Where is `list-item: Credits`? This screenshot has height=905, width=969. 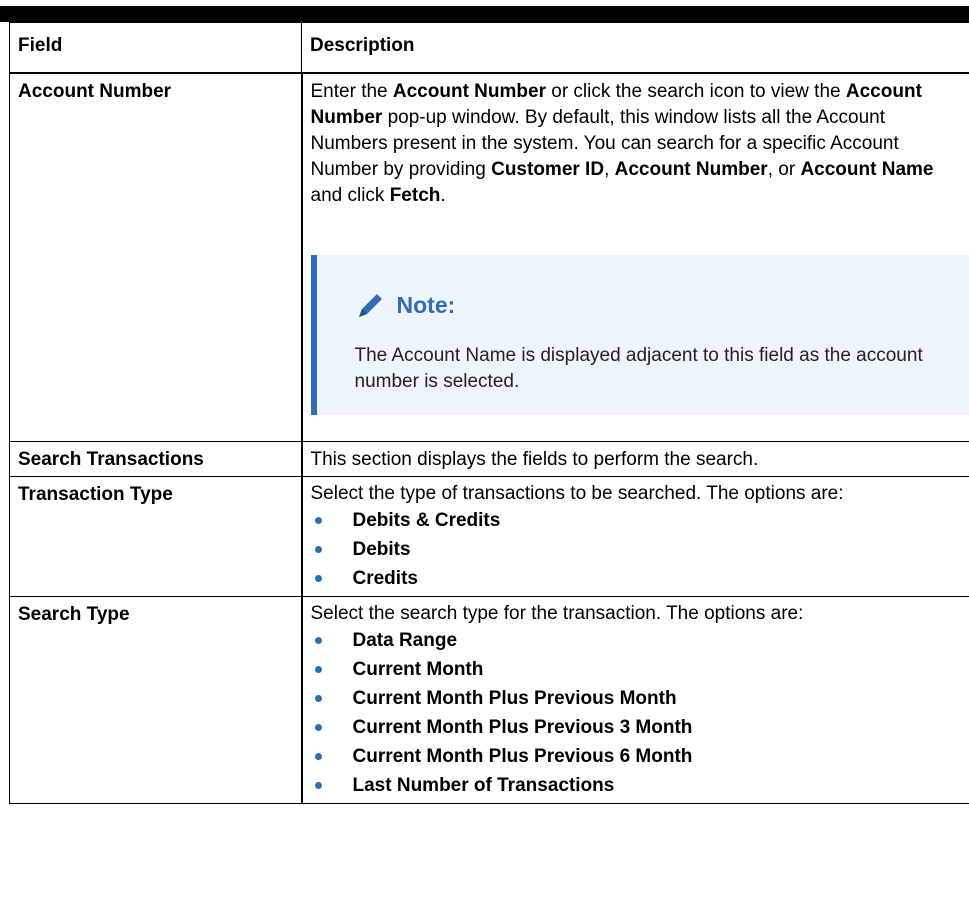
list-item: Credits is located at coordinates (637, 578).